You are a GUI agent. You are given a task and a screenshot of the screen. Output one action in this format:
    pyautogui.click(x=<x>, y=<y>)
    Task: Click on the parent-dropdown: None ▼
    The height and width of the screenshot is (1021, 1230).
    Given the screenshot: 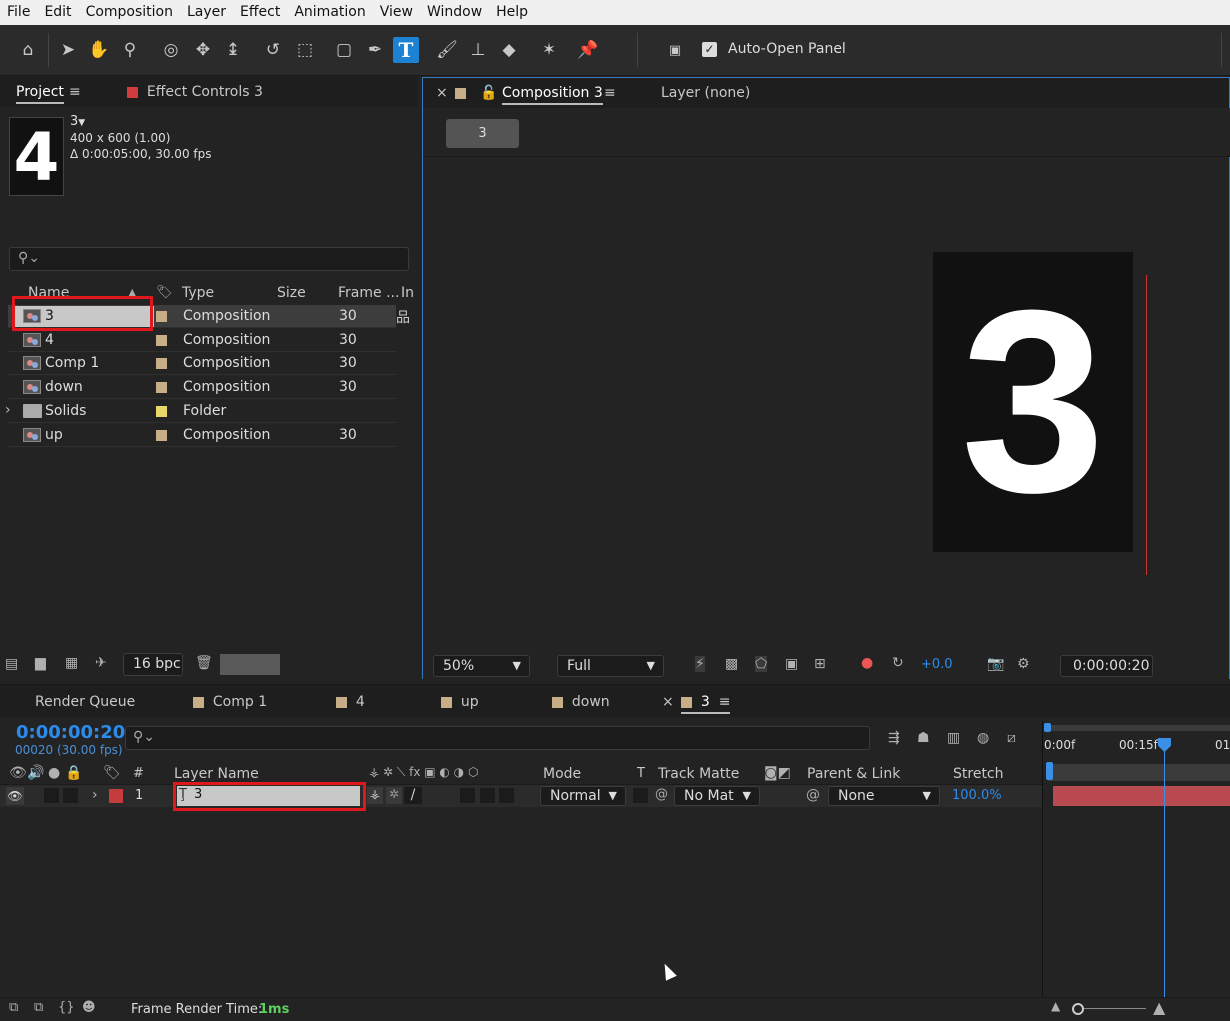 What is the action you would take?
    pyautogui.click(x=884, y=796)
    